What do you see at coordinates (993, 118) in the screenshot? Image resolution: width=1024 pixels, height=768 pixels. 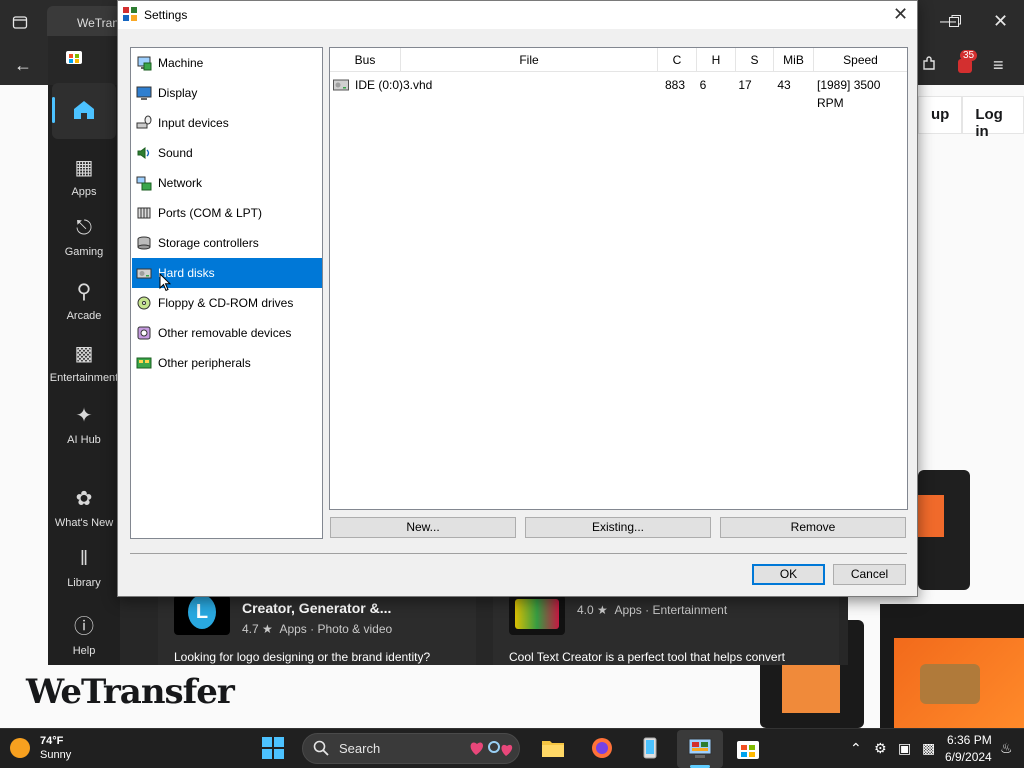 I see `login-button: Log in` at bounding box center [993, 118].